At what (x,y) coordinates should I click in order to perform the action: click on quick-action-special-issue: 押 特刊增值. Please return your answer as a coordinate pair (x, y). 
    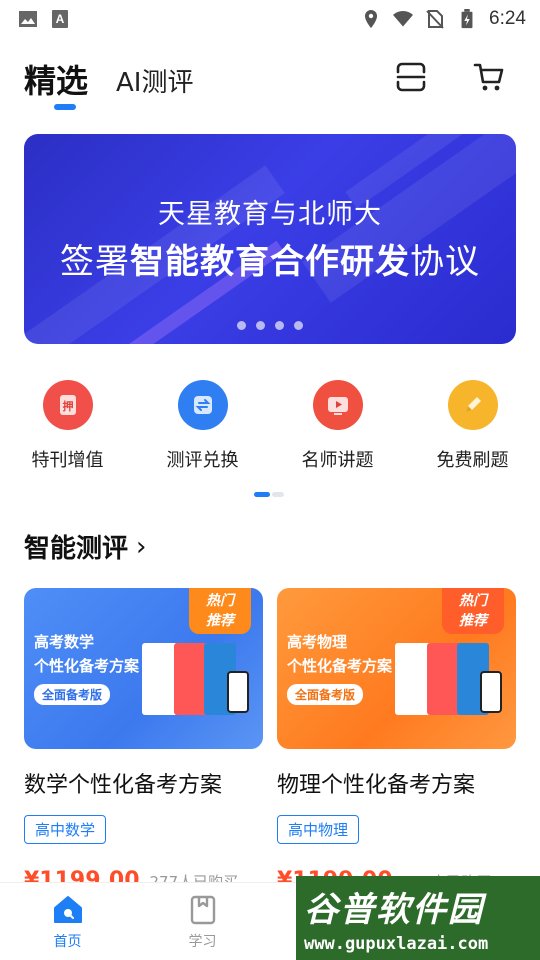
    Looking at the image, I should click on (67, 426).